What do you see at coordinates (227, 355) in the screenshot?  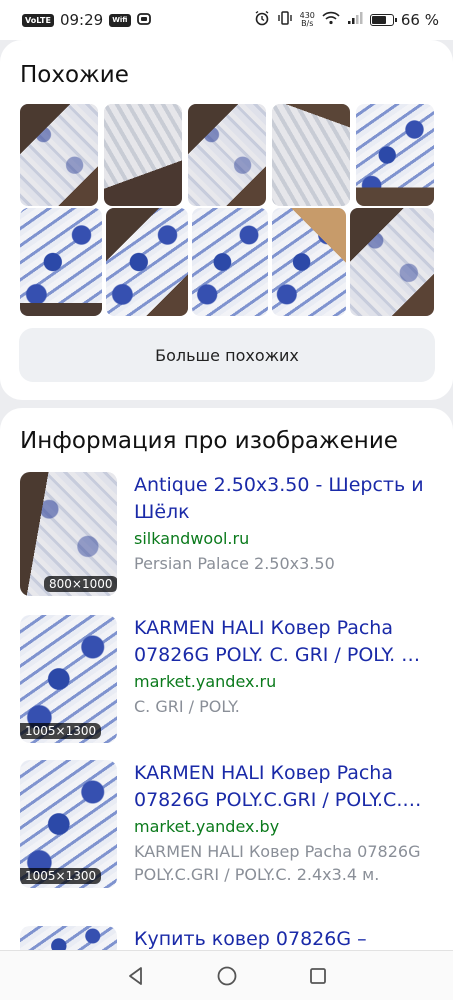 I see `more-similar-button: Больше похожих` at bounding box center [227, 355].